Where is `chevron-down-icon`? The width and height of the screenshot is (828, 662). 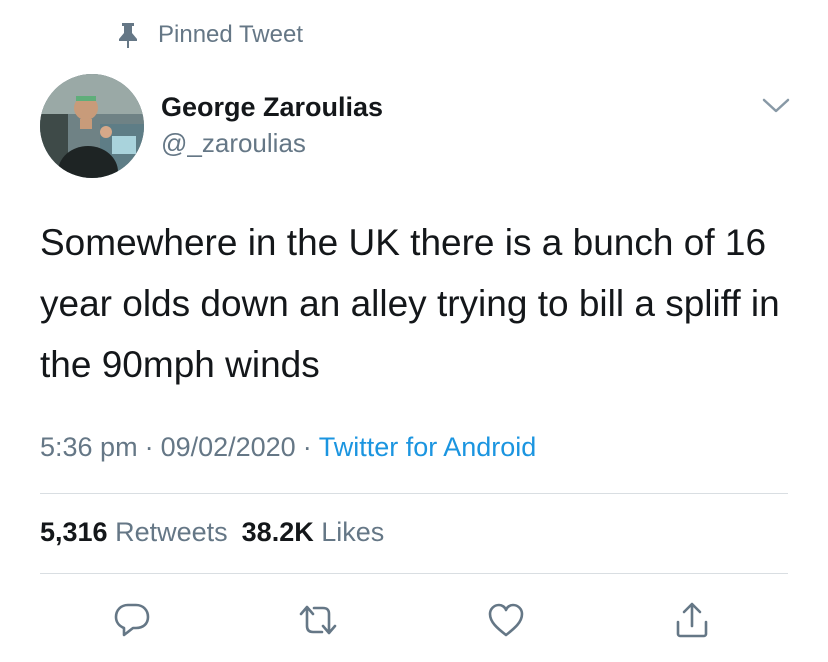 chevron-down-icon is located at coordinates (776, 106).